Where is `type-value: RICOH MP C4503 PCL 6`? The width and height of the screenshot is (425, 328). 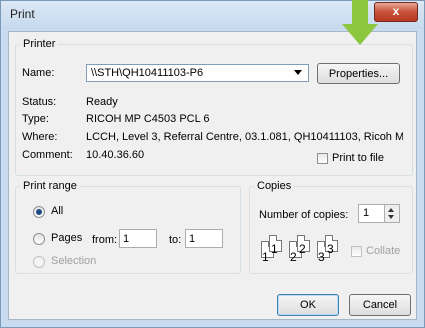
type-value: RICOH MP C4503 PCL 6 is located at coordinates (148, 119).